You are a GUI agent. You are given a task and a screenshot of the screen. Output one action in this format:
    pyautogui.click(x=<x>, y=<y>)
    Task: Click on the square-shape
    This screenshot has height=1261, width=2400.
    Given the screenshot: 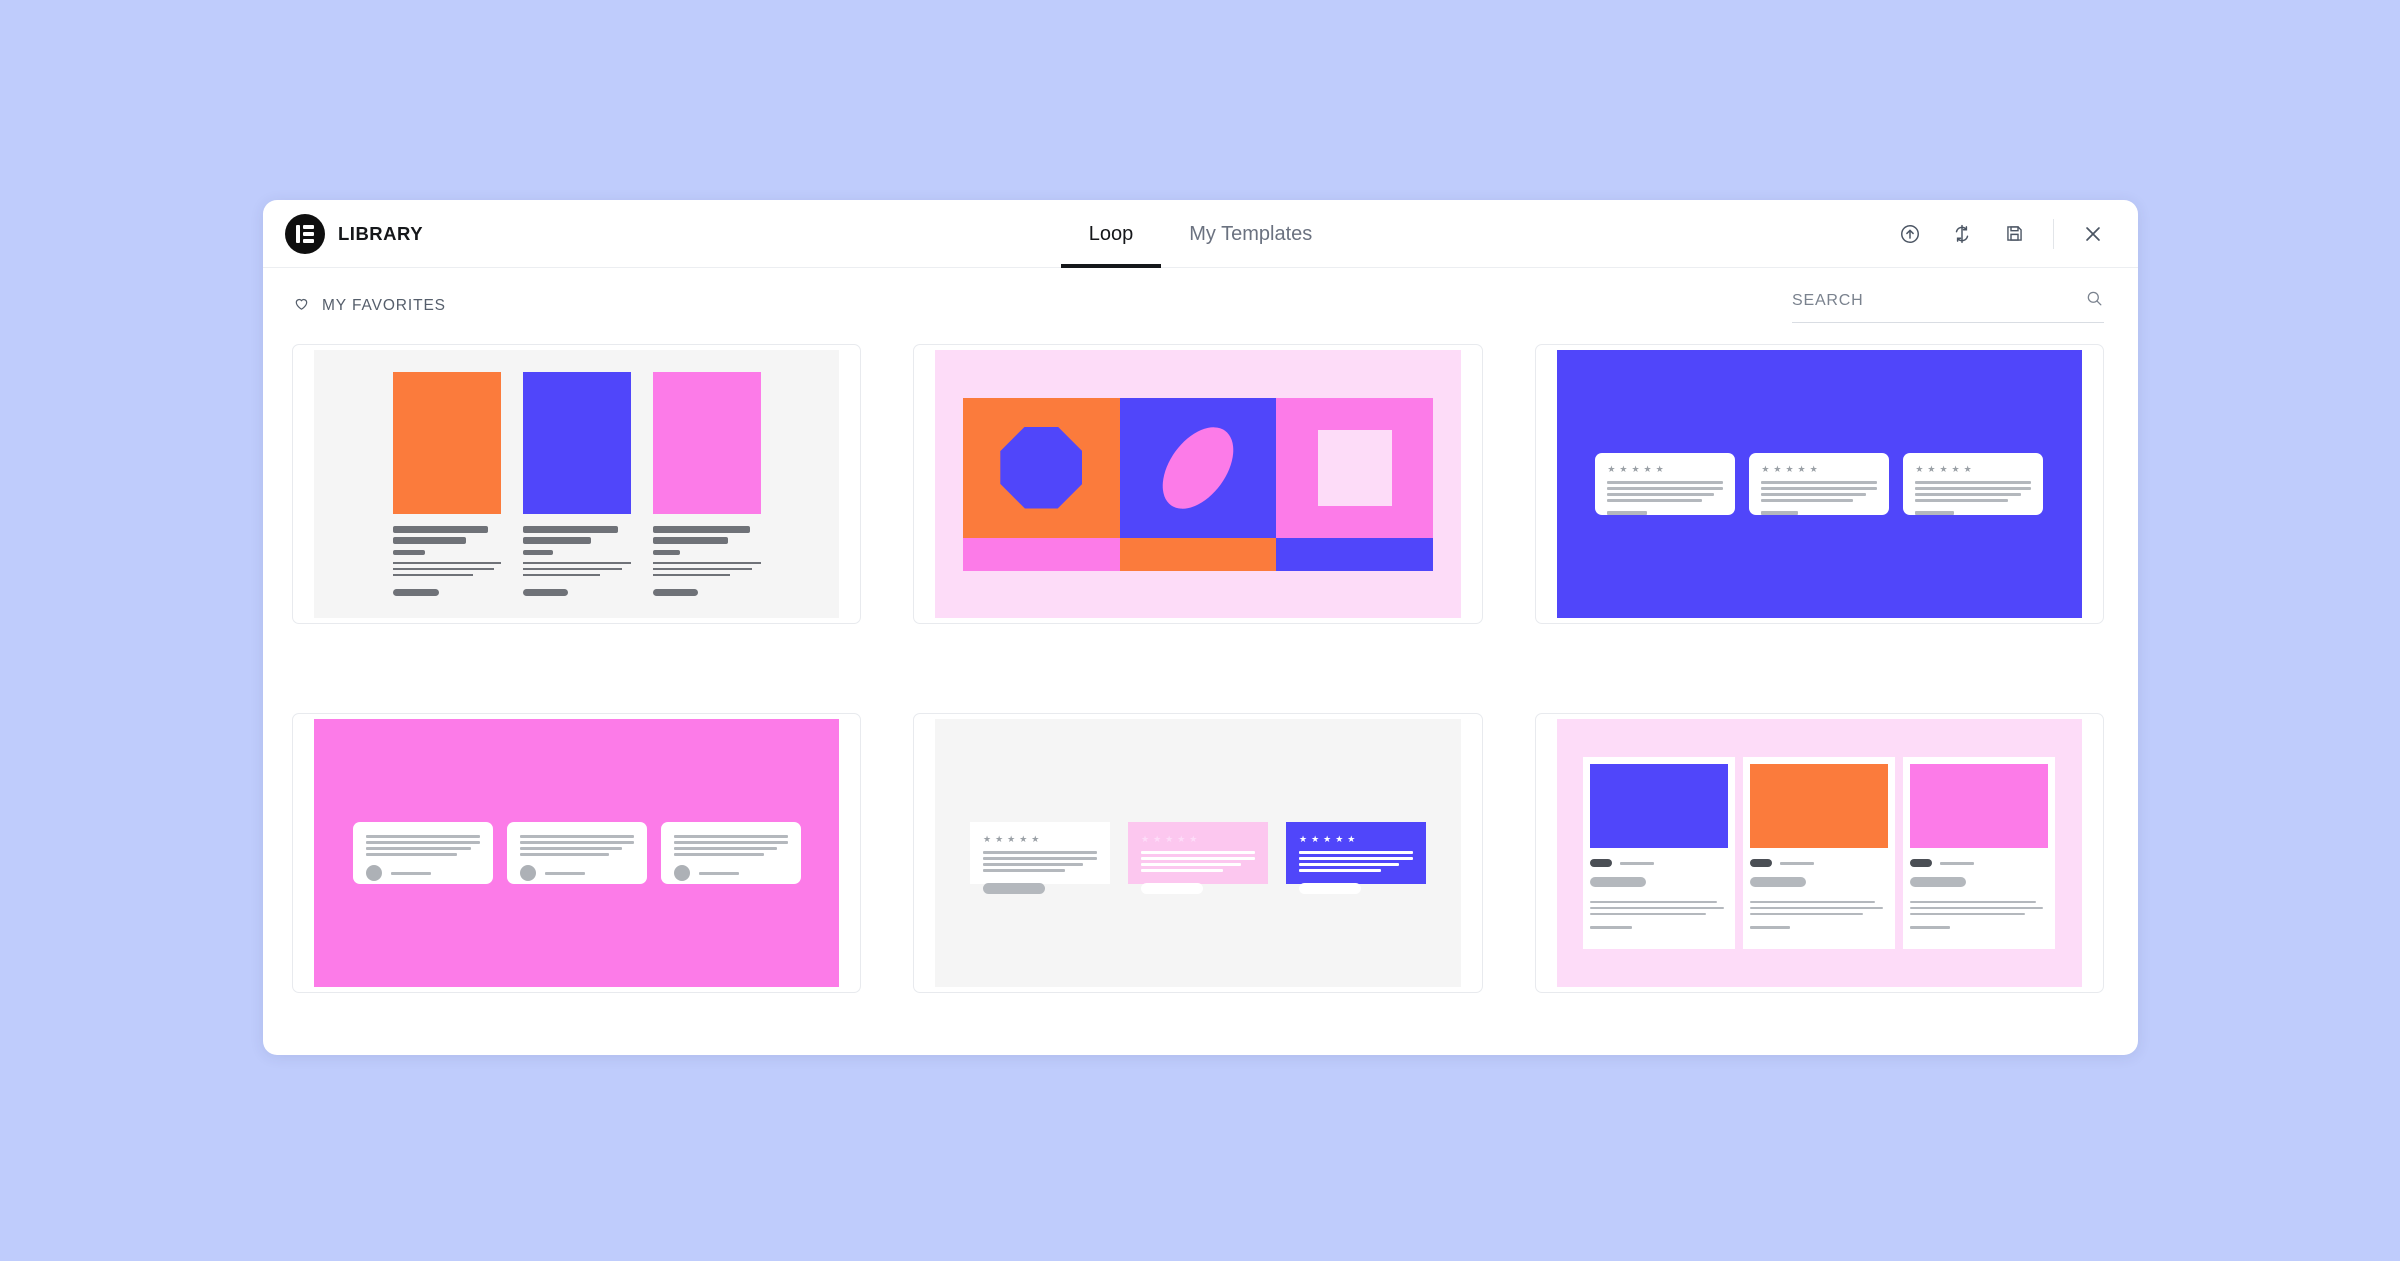 What is the action you would take?
    pyautogui.click(x=1354, y=467)
    